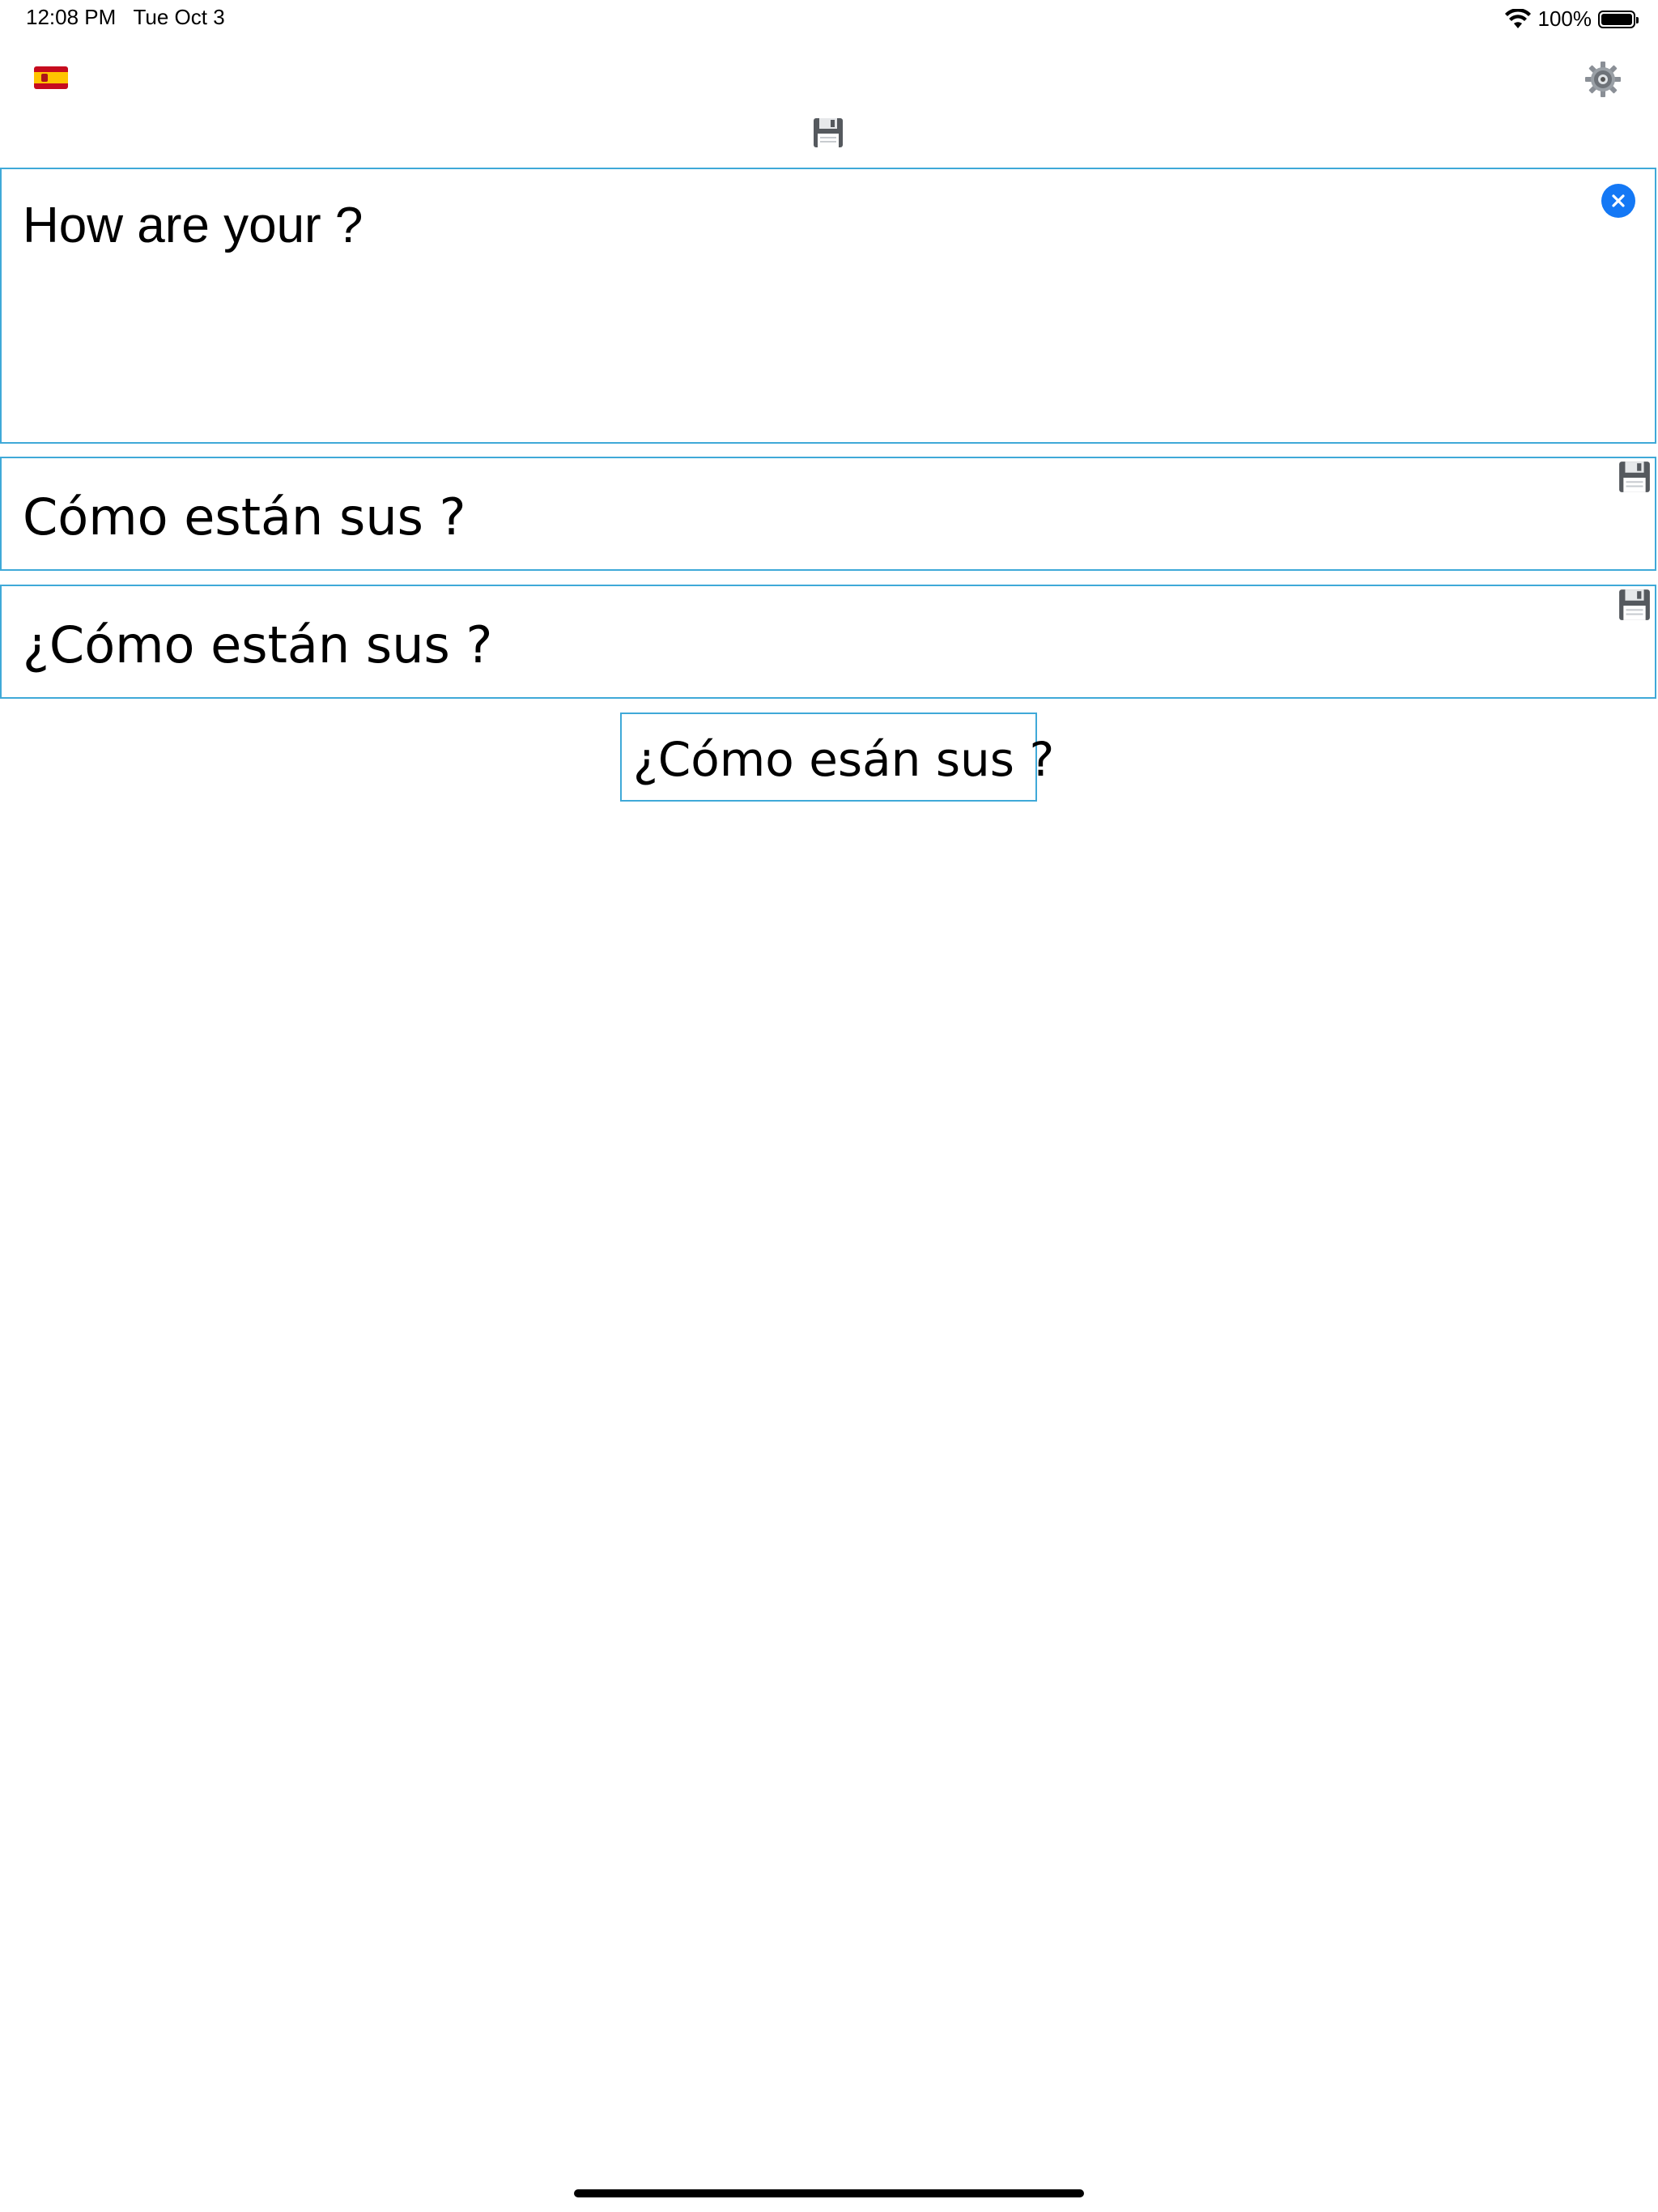 The height and width of the screenshot is (2212, 1658). I want to click on status-right: 100%, so click(1571, 19).